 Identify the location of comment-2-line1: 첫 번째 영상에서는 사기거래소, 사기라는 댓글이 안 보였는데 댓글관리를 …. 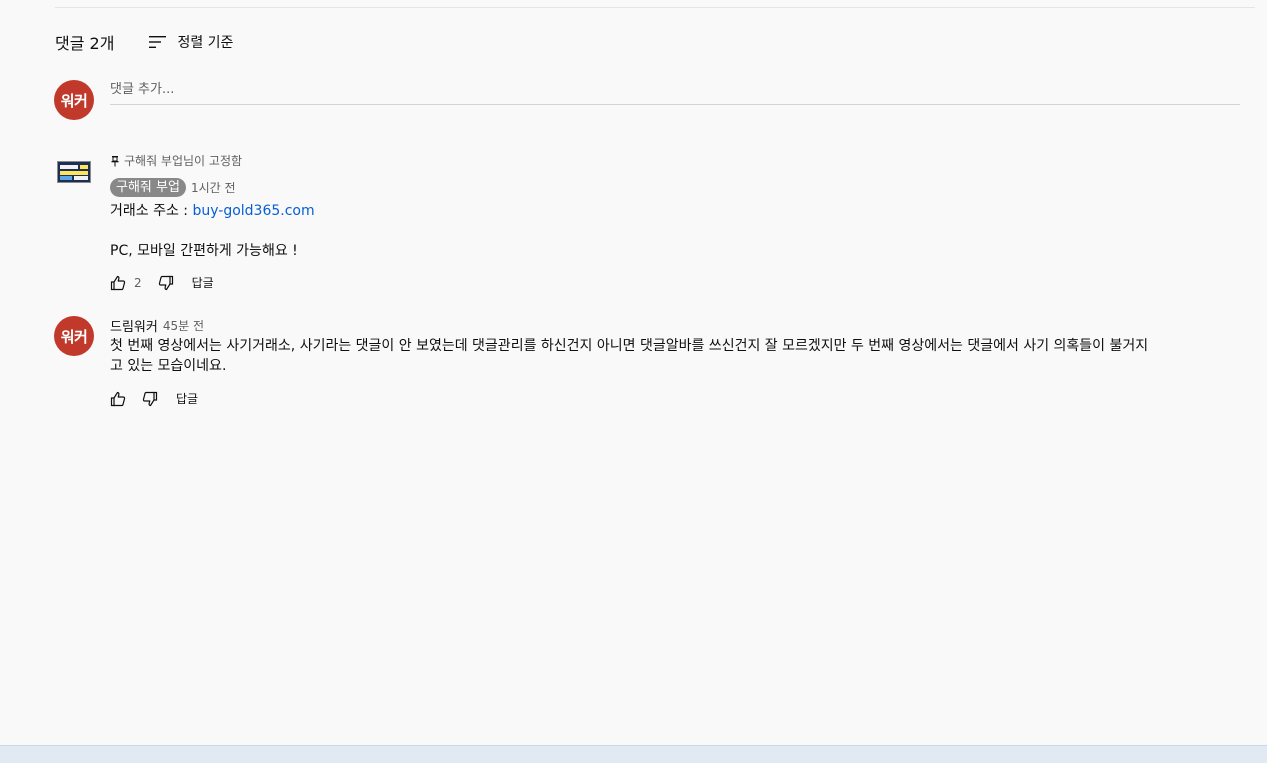
(629, 346).